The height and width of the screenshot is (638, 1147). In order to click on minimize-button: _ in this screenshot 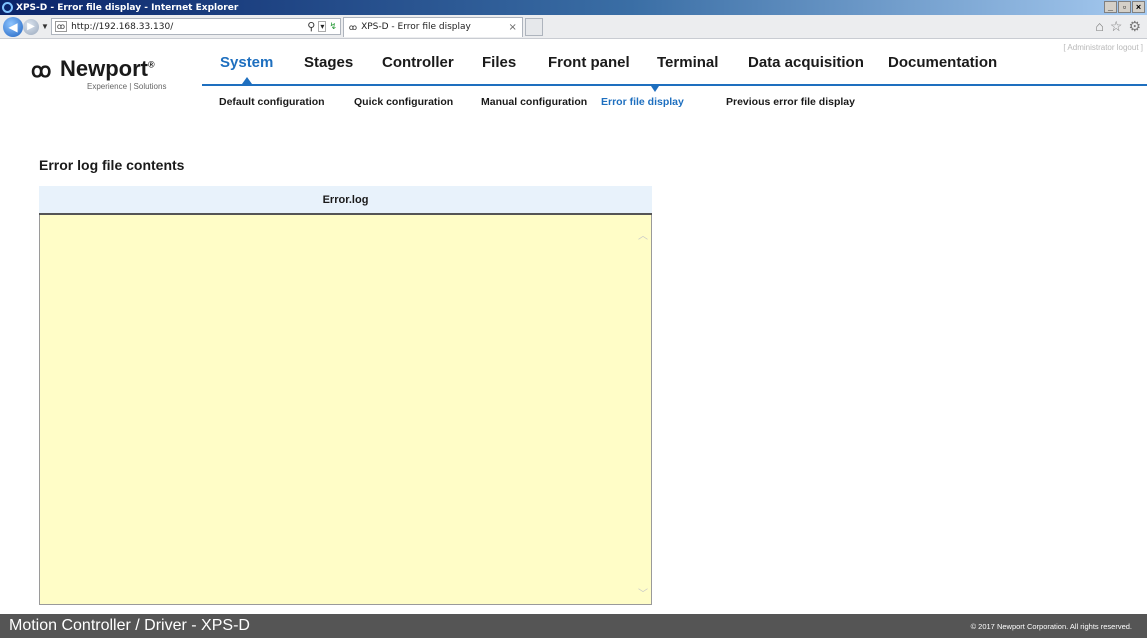, I will do `click(1110, 7)`.